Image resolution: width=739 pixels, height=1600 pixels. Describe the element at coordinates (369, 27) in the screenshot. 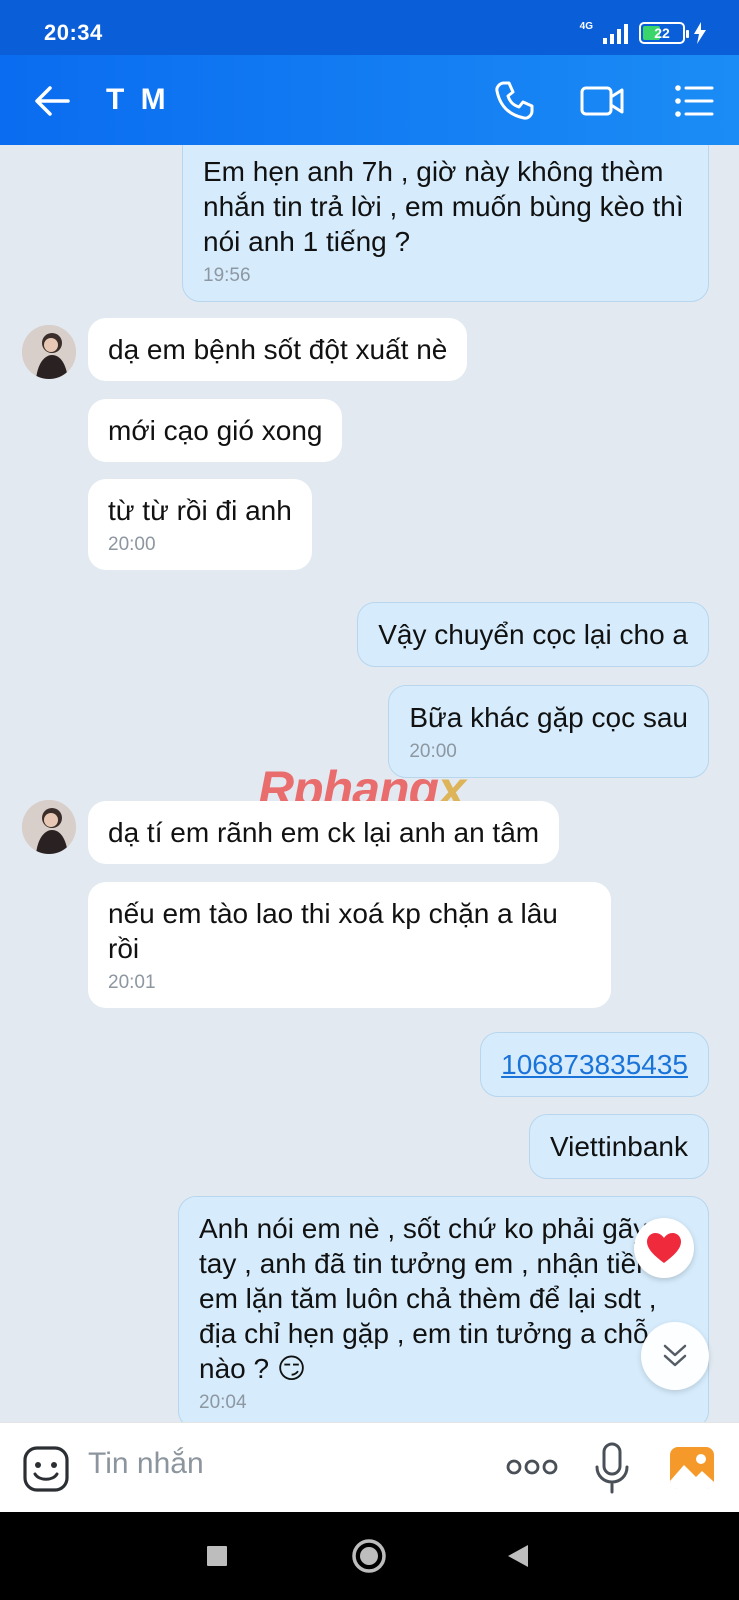

I see `status-bar: 20:34 4G 22` at that location.